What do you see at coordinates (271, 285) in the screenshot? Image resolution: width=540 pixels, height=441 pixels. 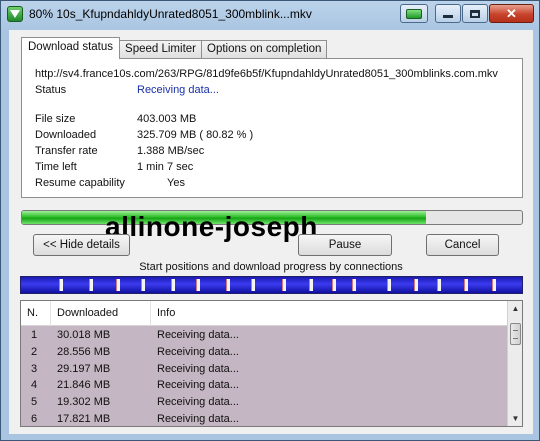 I see `connections-progress-bar` at bounding box center [271, 285].